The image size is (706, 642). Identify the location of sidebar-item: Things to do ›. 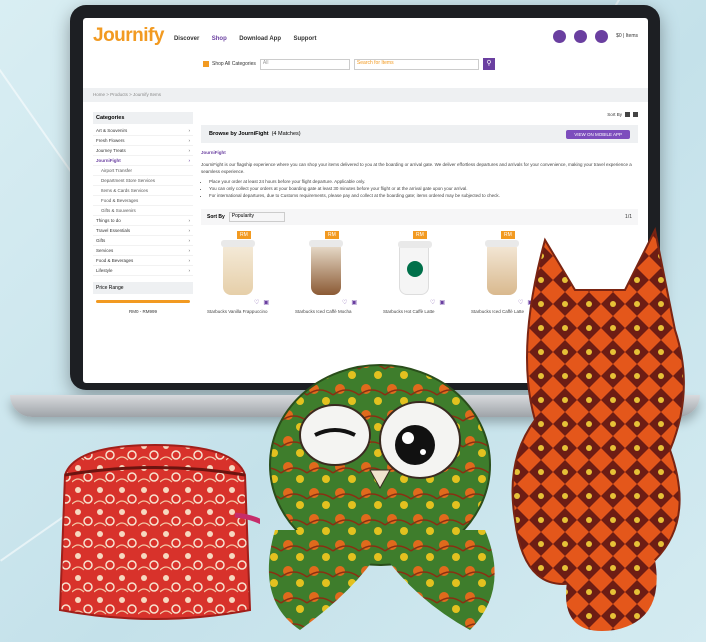
(143, 221).